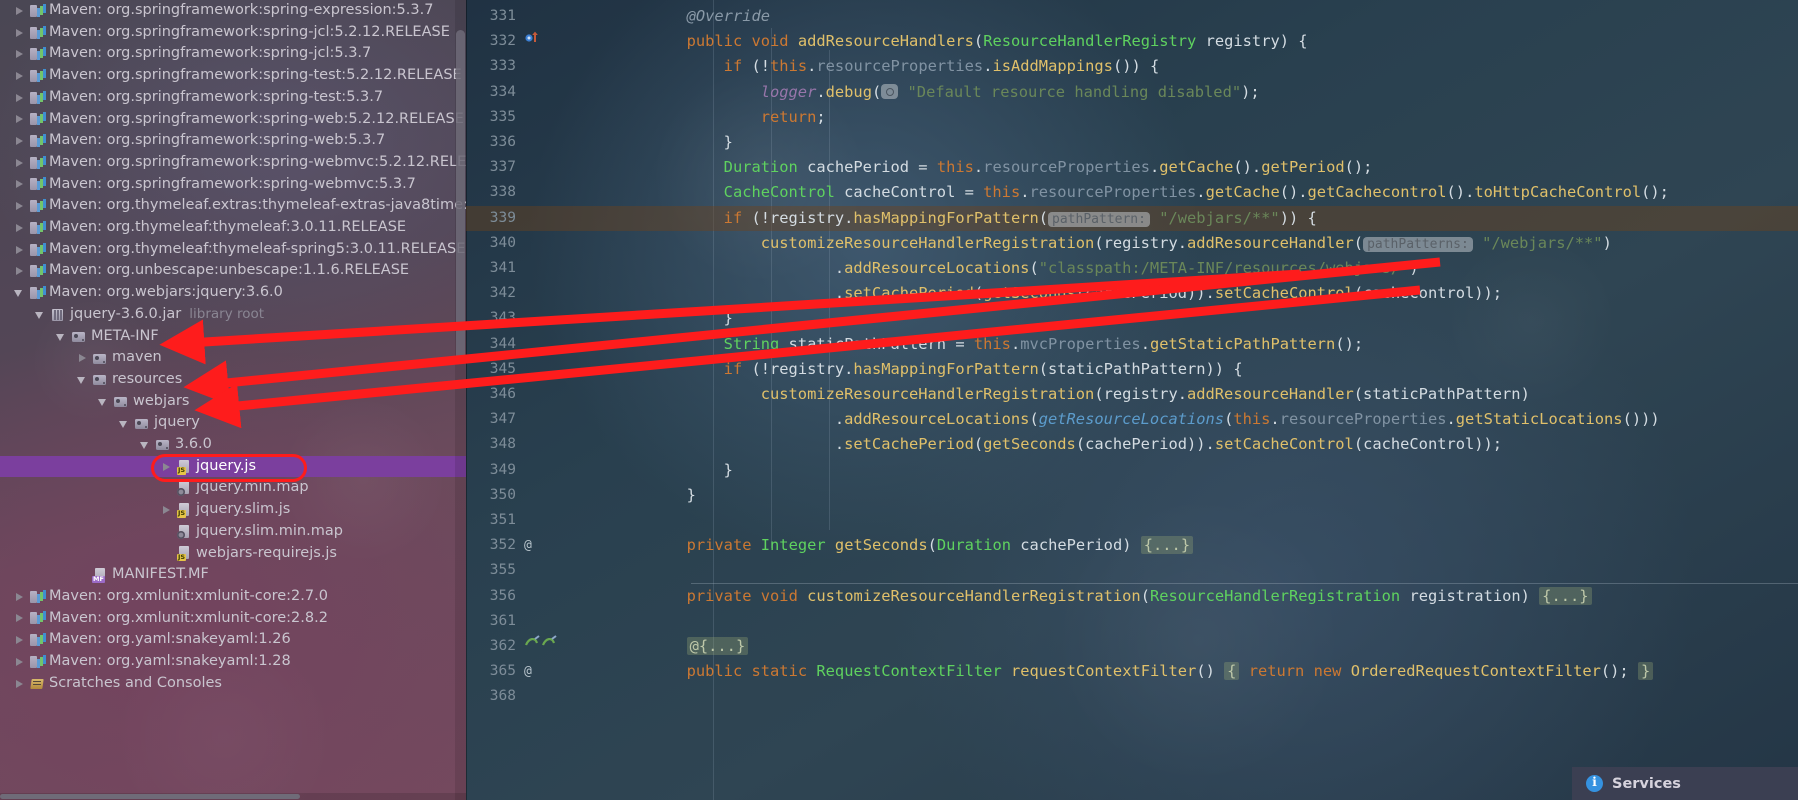 This screenshot has height=800, width=1798. Describe the element at coordinates (233, 488) in the screenshot. I see `tree-item: jquery.min.map` at that location.